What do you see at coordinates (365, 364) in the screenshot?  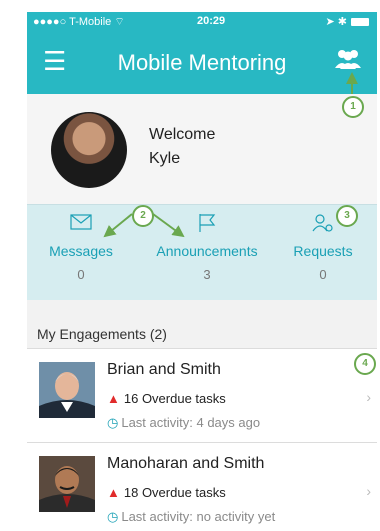 I see `callout-marker: 4` at bounding box center [365, 364].